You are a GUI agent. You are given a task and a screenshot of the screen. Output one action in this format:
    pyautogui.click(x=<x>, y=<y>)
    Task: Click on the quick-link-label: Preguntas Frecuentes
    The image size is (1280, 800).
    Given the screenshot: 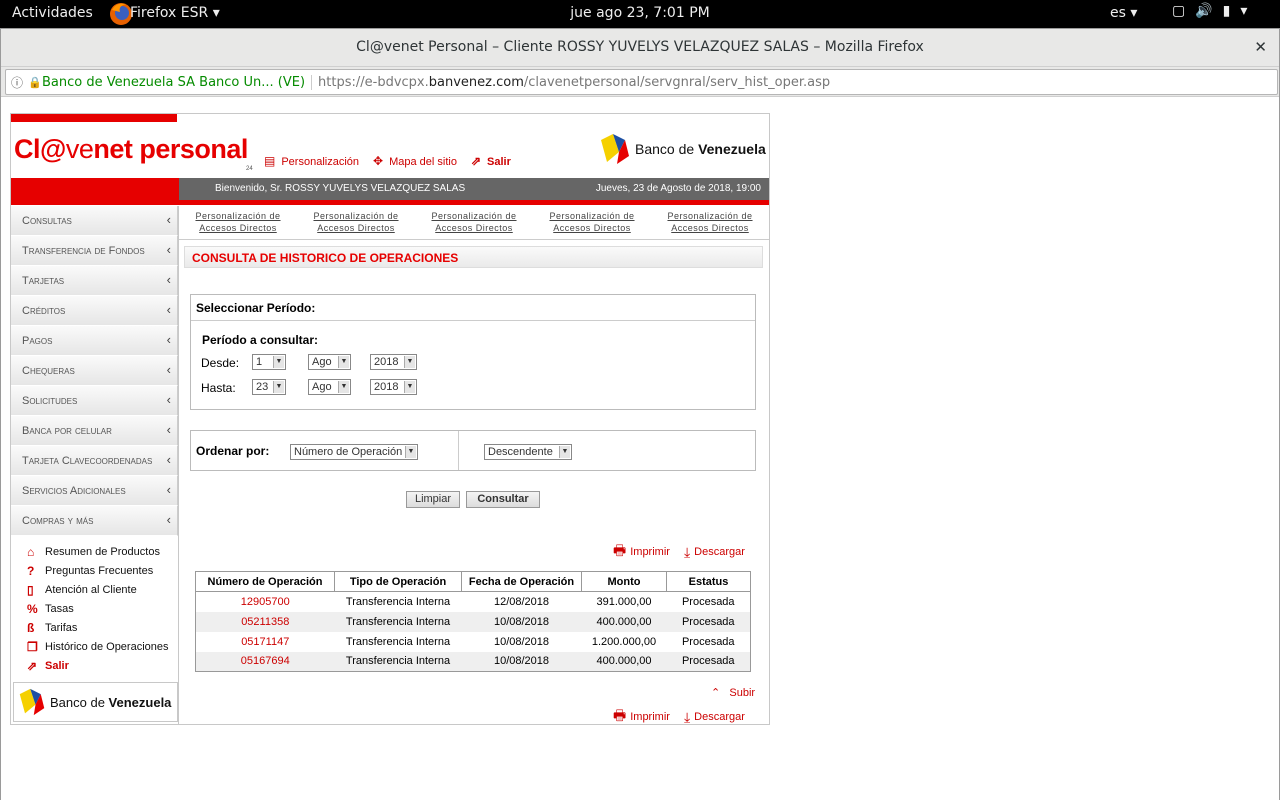 What is the action you would take?
    pyautogui.click(x=99, y=570)
    